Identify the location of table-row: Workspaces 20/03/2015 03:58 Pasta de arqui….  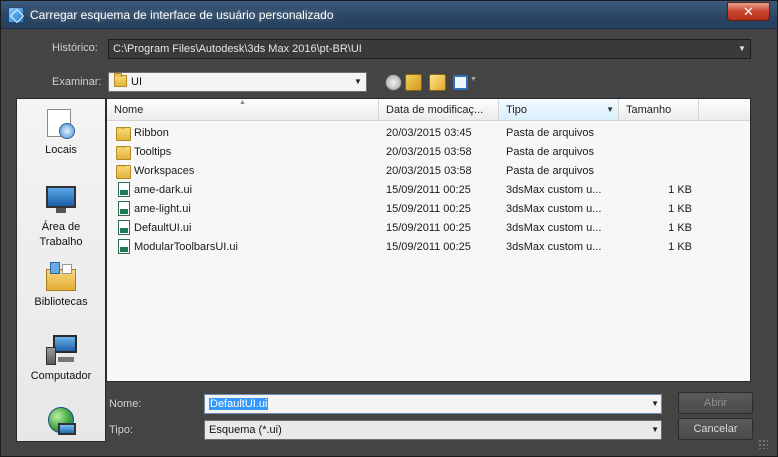
(428, 171).